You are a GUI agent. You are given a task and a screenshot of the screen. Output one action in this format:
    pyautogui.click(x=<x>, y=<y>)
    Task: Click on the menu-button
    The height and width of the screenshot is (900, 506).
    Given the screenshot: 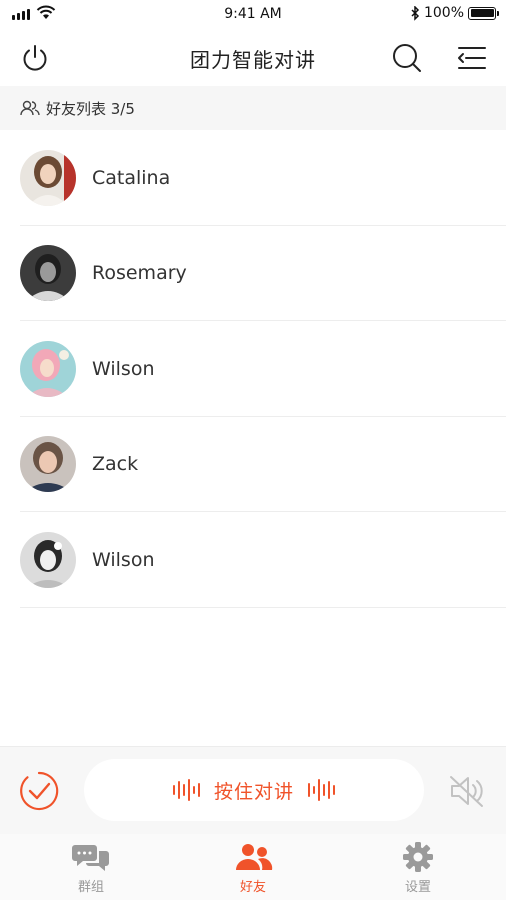 What is the action you would take?
    pyautogui.click(x=471, y=58)
    